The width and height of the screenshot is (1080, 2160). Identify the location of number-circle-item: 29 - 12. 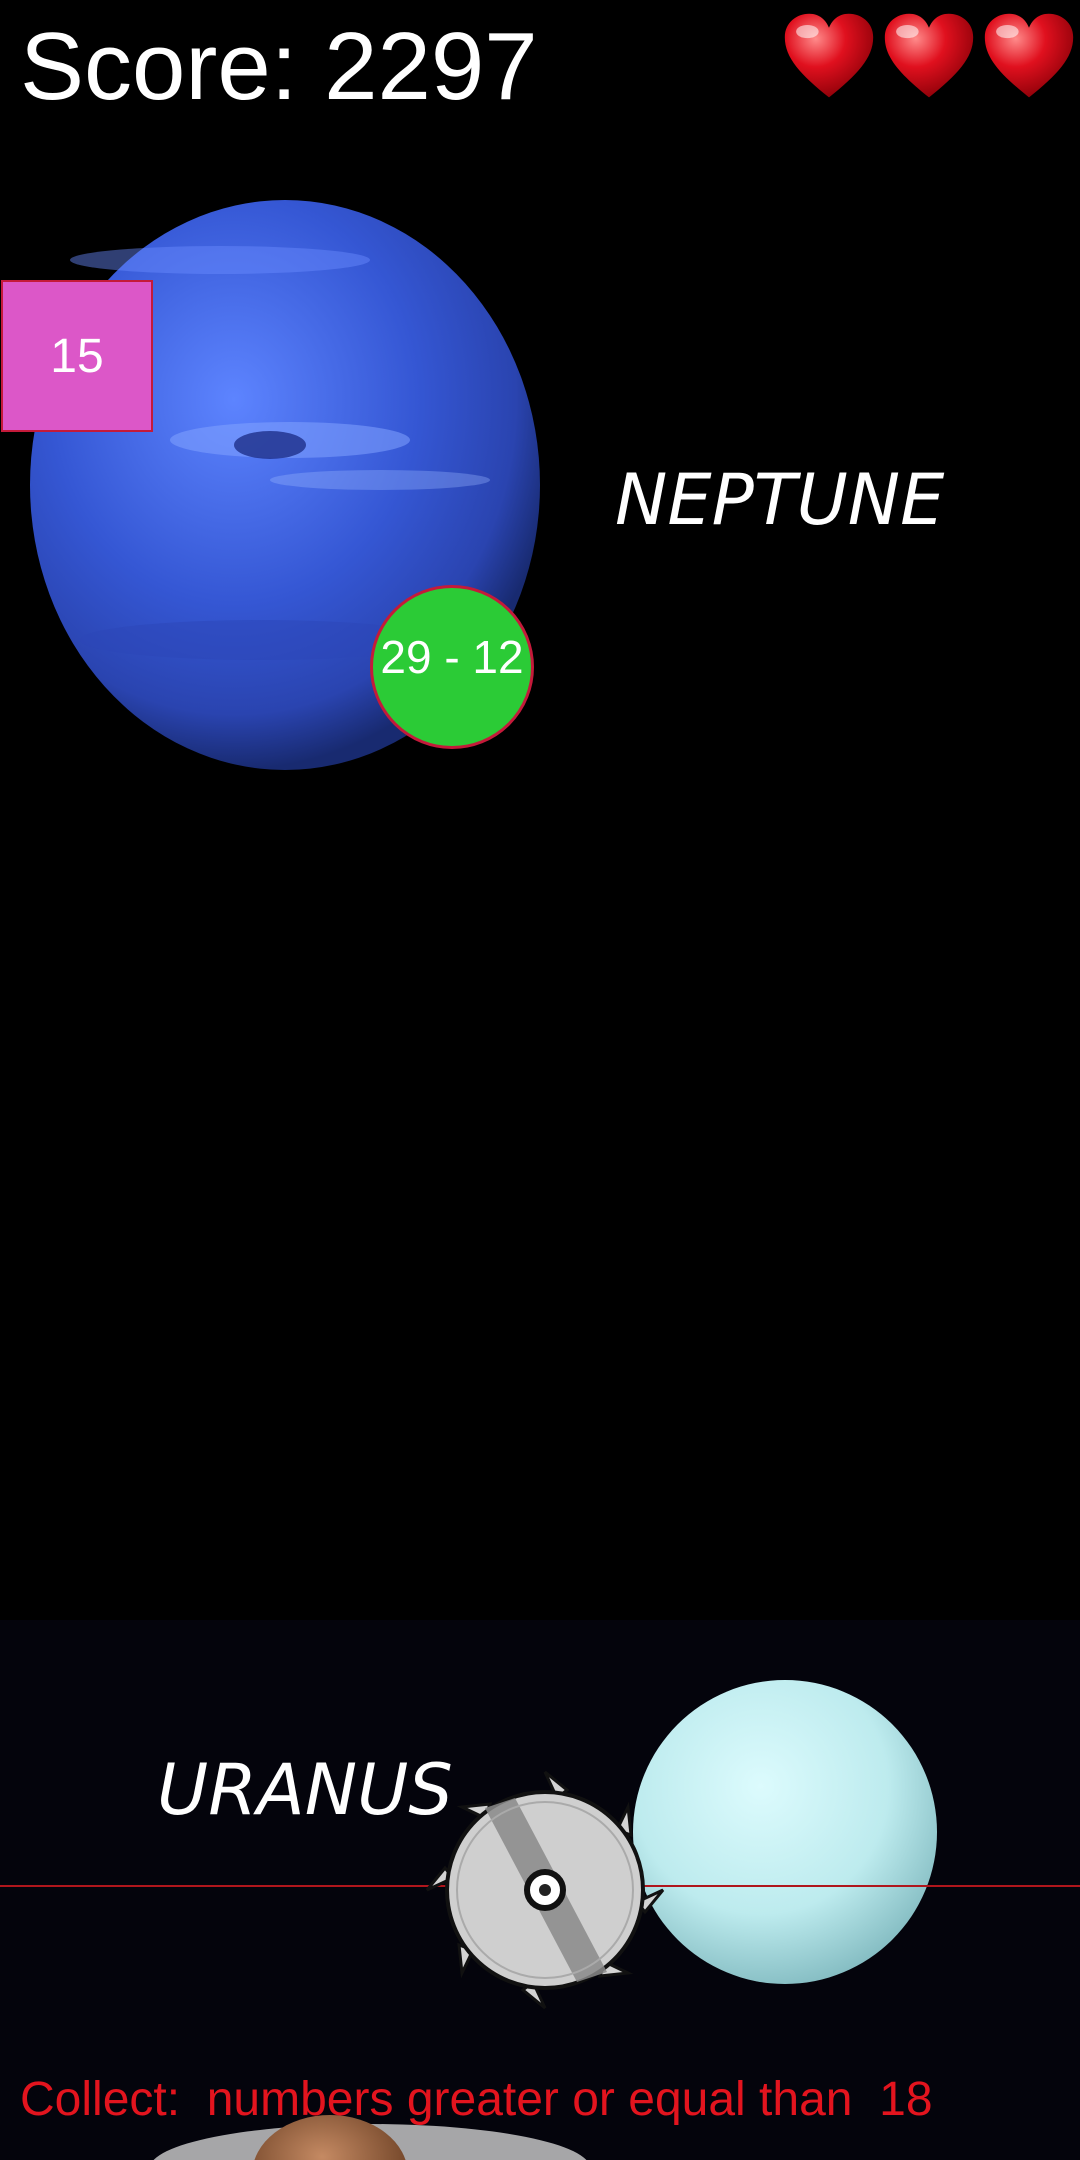
(452, 667).